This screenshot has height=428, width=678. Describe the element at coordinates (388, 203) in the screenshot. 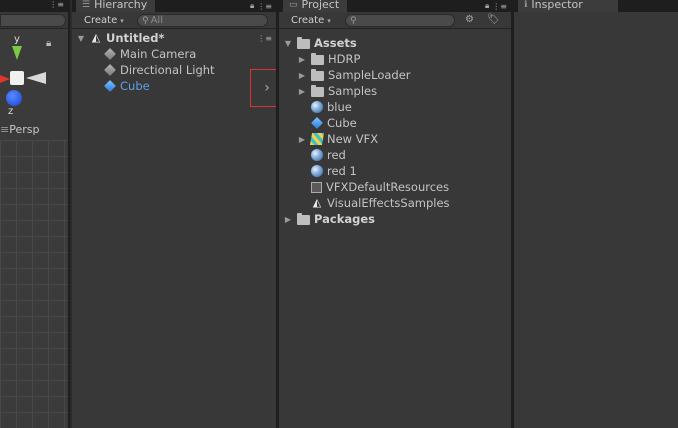

I see `project-item-label: VisualEffectsSamples` at that location.